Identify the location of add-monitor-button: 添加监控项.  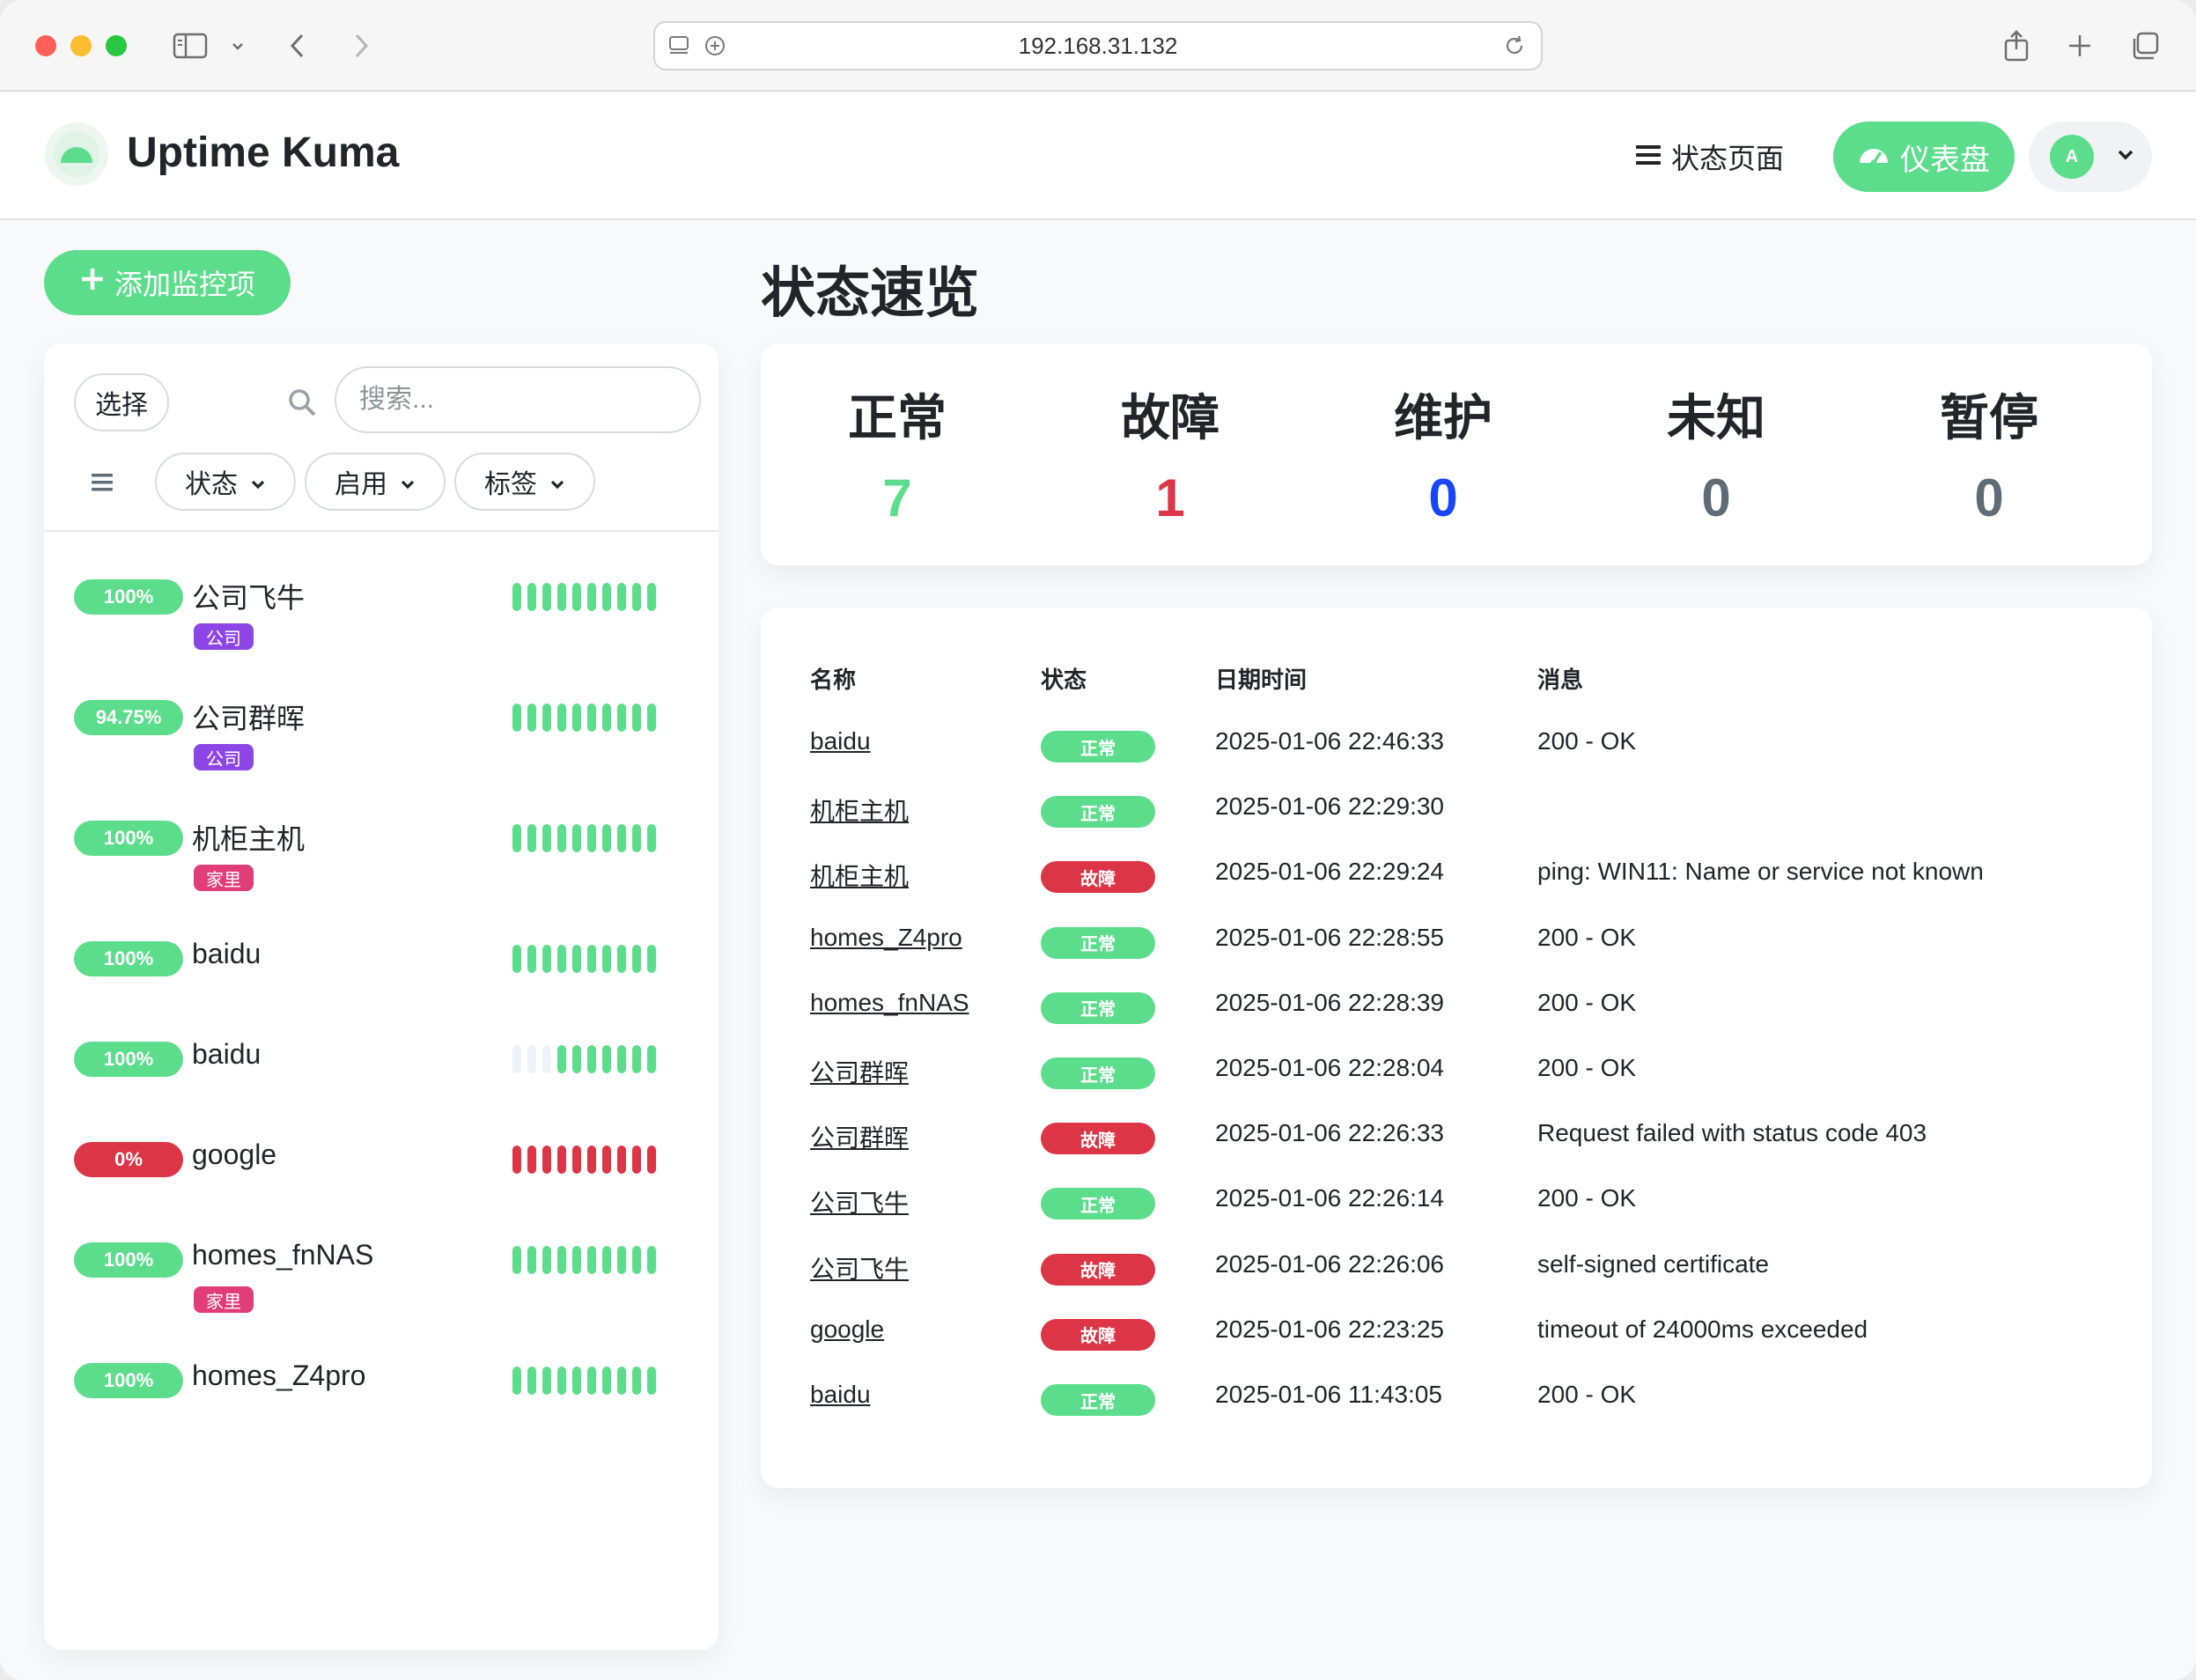
(167, 282).